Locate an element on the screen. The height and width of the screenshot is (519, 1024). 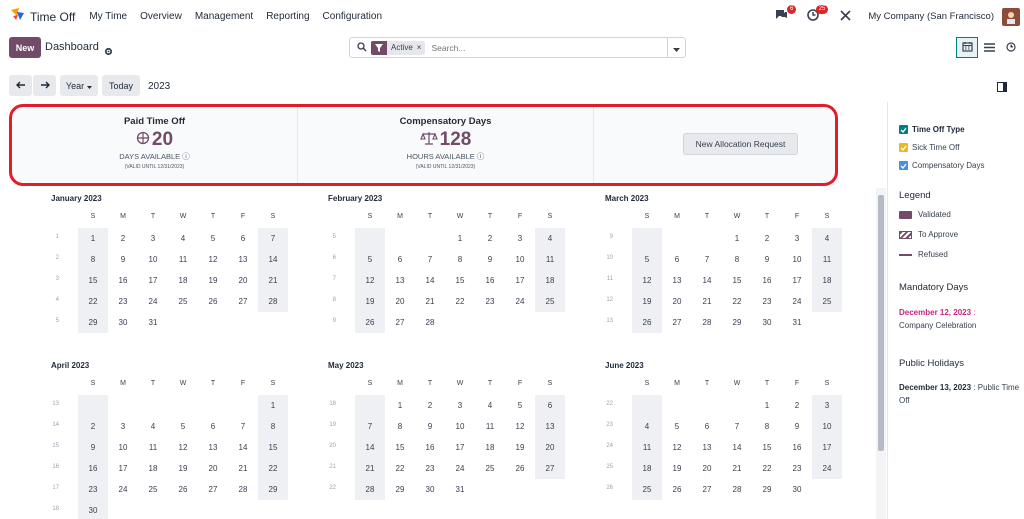
scale-dropdown: Year is located at coordinates (79, 85).